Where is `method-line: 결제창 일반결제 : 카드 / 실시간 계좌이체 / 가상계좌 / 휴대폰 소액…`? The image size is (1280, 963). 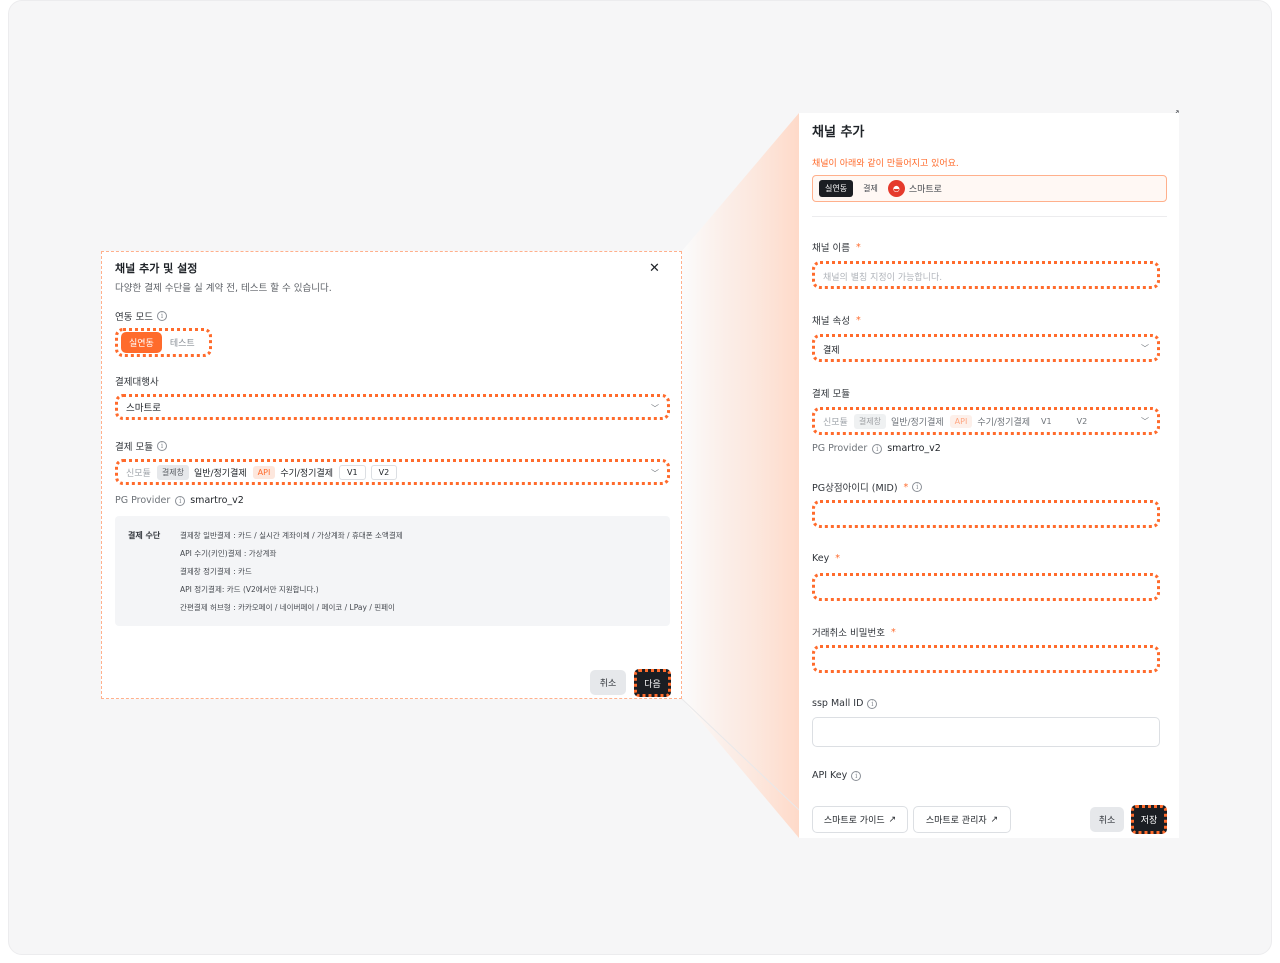 method-line: 결제창 일반결제 : 카드 / 실시간 계좌이체 / 가상계좌 / 휴대폰 소액… is located at coordinates (291, 535).